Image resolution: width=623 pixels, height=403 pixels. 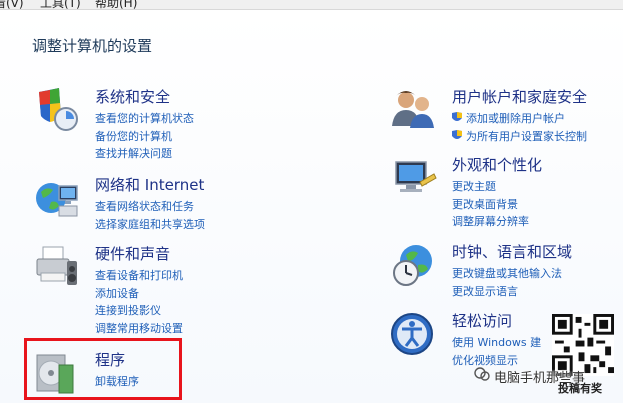 What do you see at coordinates (490, 187) in the screenshot?
I see `link-change-theme: 更改主题` at bounding box center [490, 187].